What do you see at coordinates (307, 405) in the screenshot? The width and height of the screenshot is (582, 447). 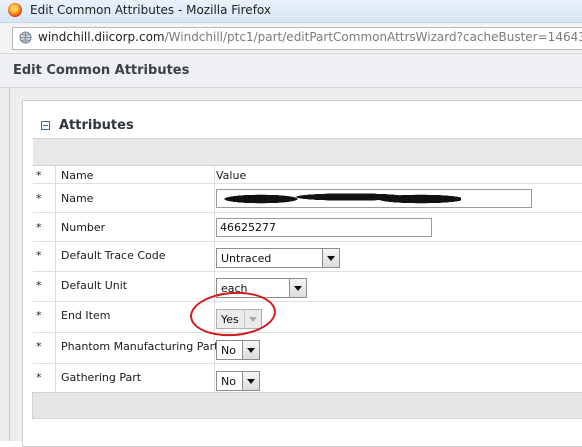 I see `footer-strip` at bounding box center [307, 405].